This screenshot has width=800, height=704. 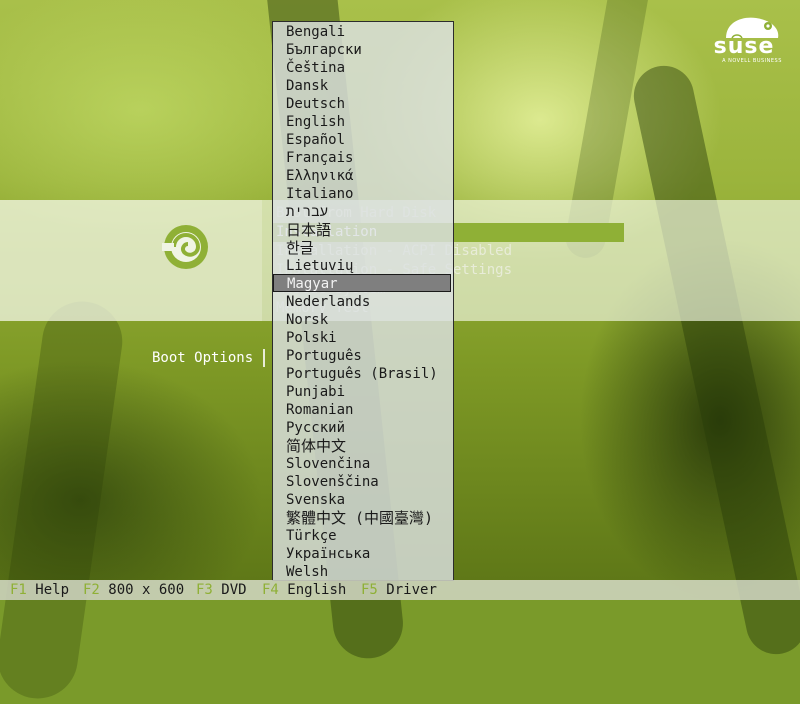 I want to click on function-key-label: F4, so click(x=270, y=590).